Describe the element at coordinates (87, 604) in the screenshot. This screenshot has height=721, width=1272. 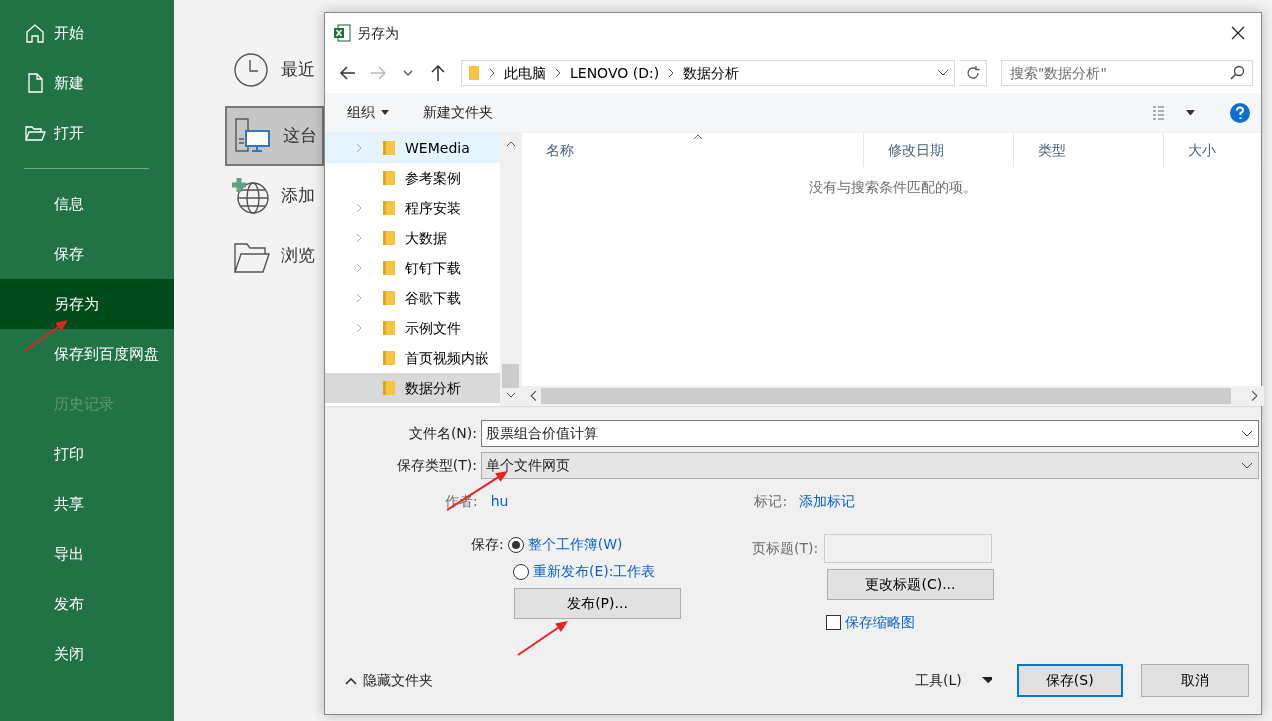
I see `menu-item: 发布` at that location.